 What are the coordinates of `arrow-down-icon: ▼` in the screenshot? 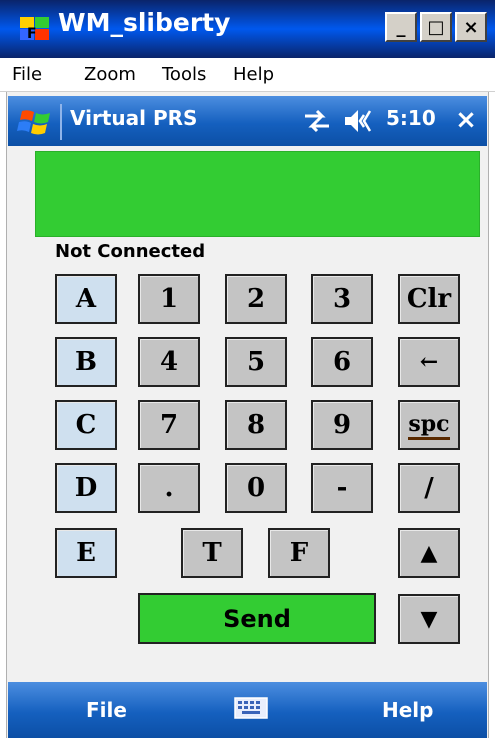 It's located at (429, 619).